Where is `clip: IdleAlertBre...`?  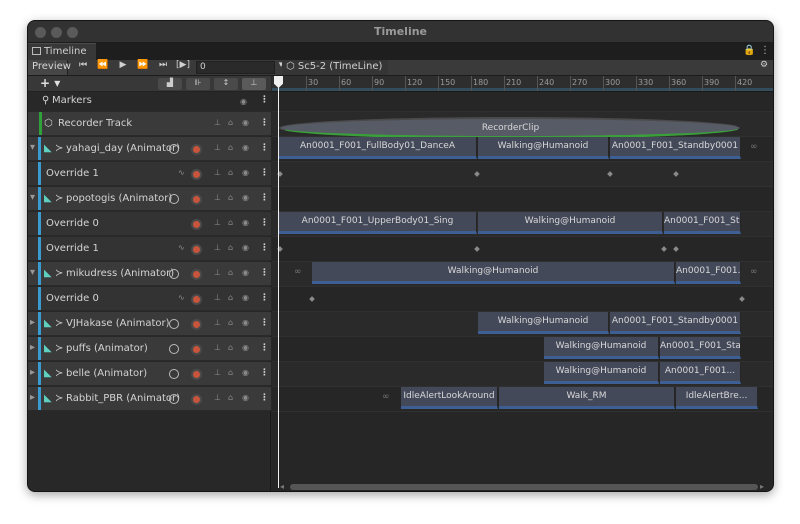 clip: IdleAlertBre... is located at coordinates (717, 398).